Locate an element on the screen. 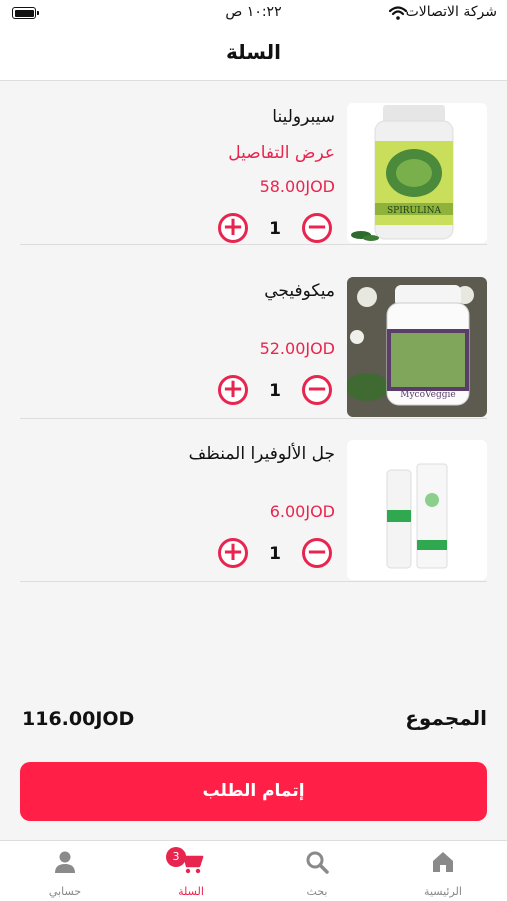 This screenshot has width=507, height=901. tab-label: الرئيسية is located at coordinates (443, 891).